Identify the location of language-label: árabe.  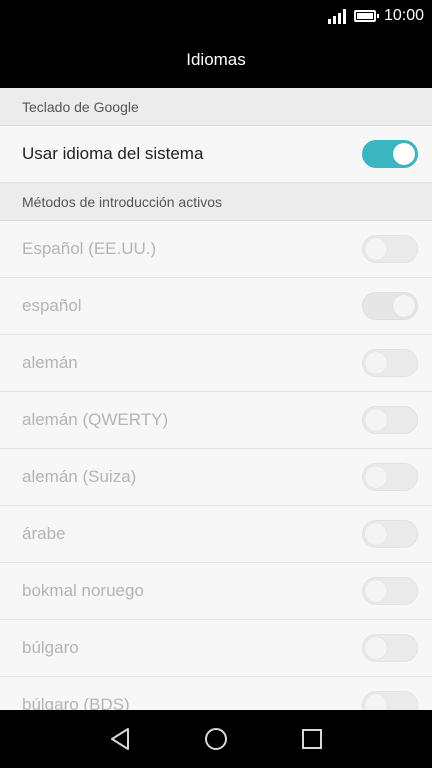
(44, 533).